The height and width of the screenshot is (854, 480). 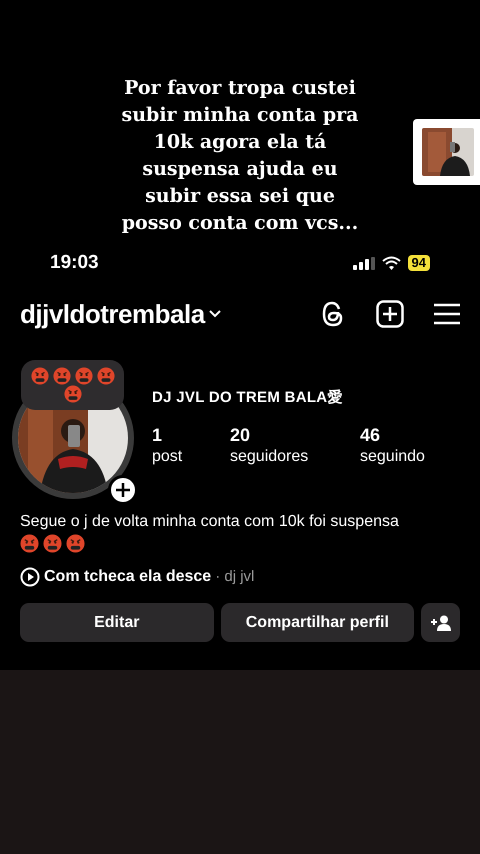 What do you see at coordinates (120, 314) in the screenshot?
I see `username-switcher: djjvldotrembala` at bounding box center [120, 314].